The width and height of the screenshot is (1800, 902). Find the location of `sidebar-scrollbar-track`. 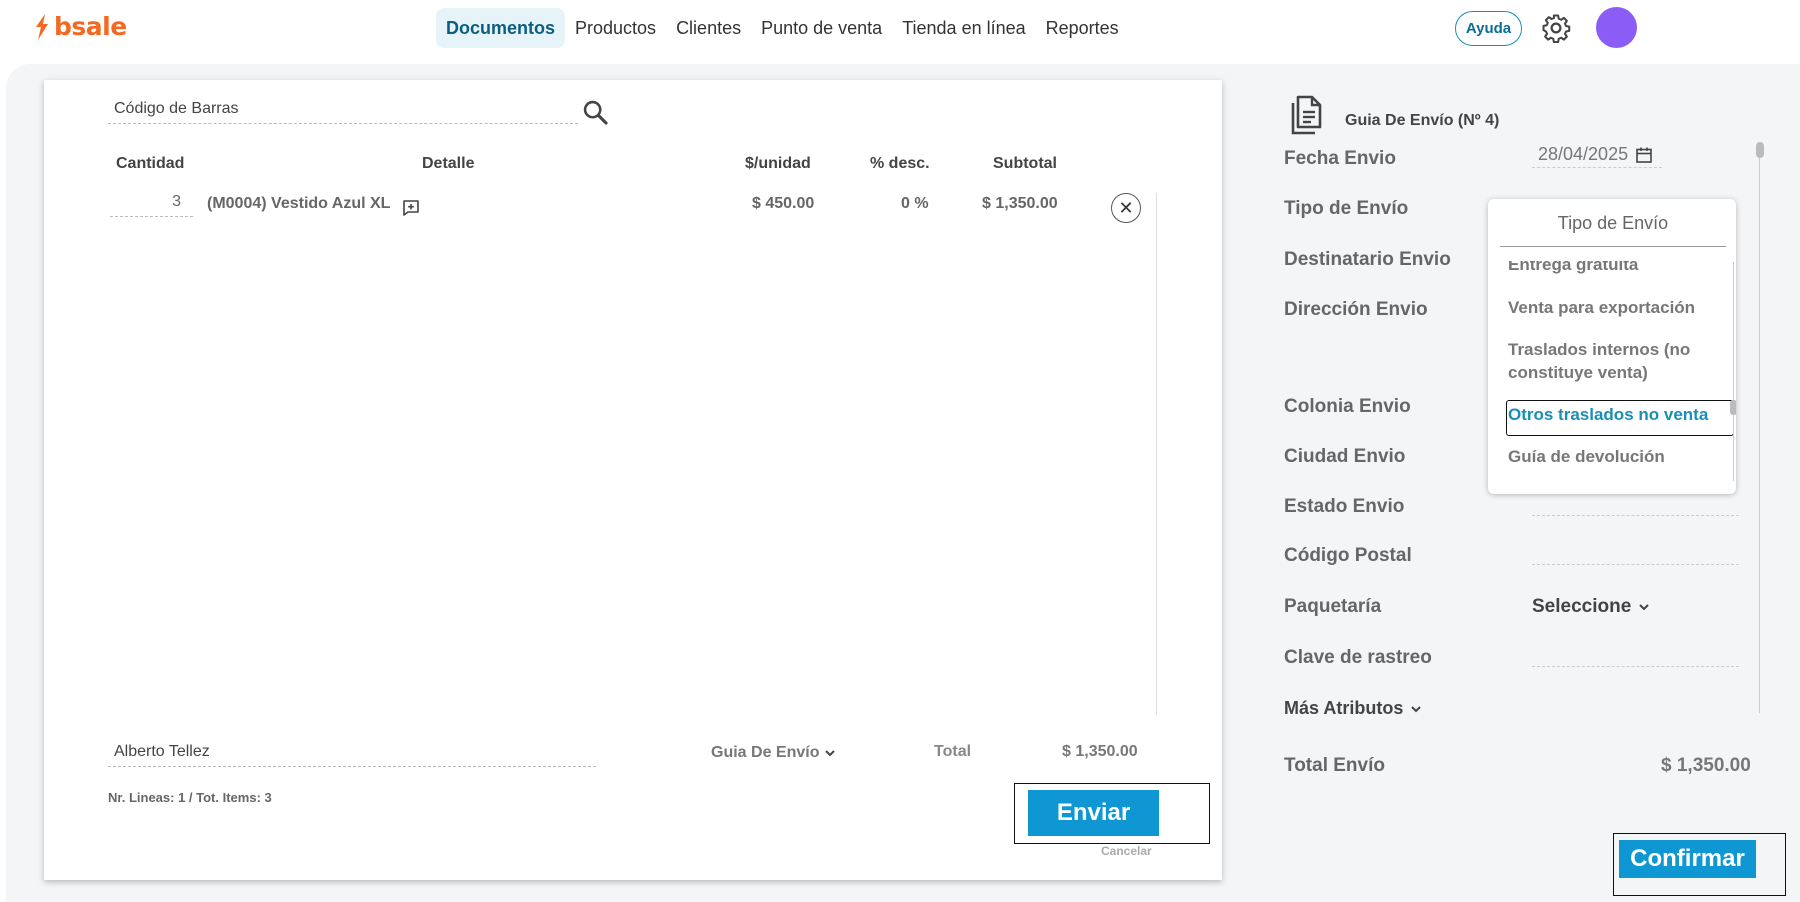

sidebar-scrollbar-track is located at coordinates (1759, 430).